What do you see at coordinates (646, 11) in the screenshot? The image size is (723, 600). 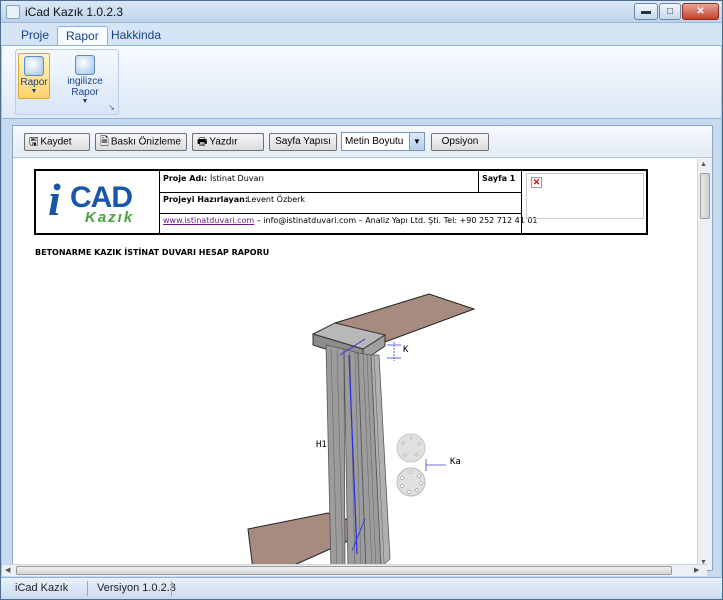 I see `minimize-button: ▬` at bounding box center [646, 11].